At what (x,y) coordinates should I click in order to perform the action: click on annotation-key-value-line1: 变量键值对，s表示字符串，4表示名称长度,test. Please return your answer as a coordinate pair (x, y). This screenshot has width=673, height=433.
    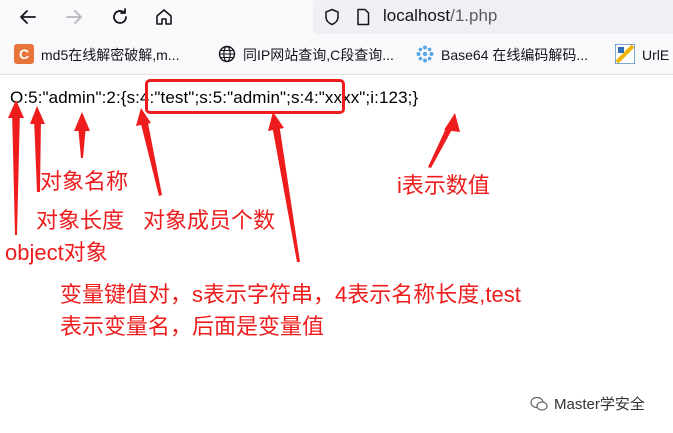
    Looking at the image, I should click on (290, 294).